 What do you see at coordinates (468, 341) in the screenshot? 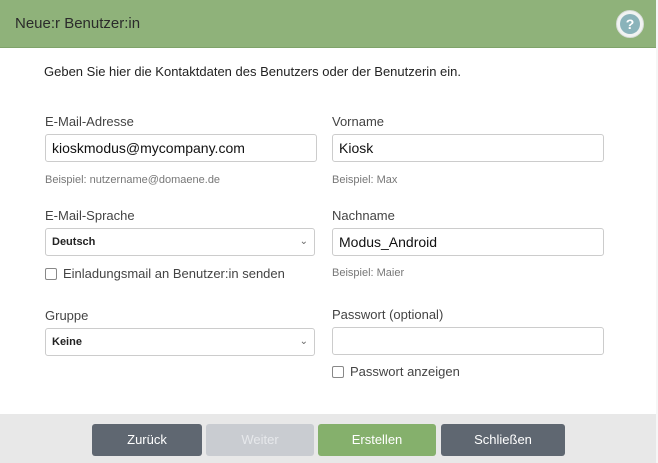
I see `password-field` at bounding box center [468, 341].